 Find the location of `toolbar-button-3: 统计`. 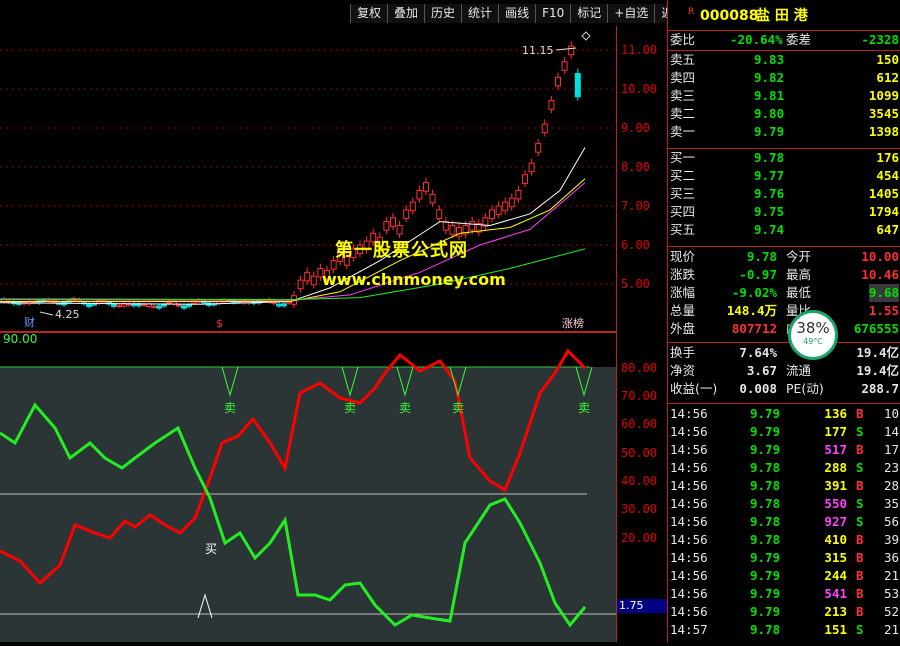

toolbar-button-3: 统计 is located at coordinates (480, 13).